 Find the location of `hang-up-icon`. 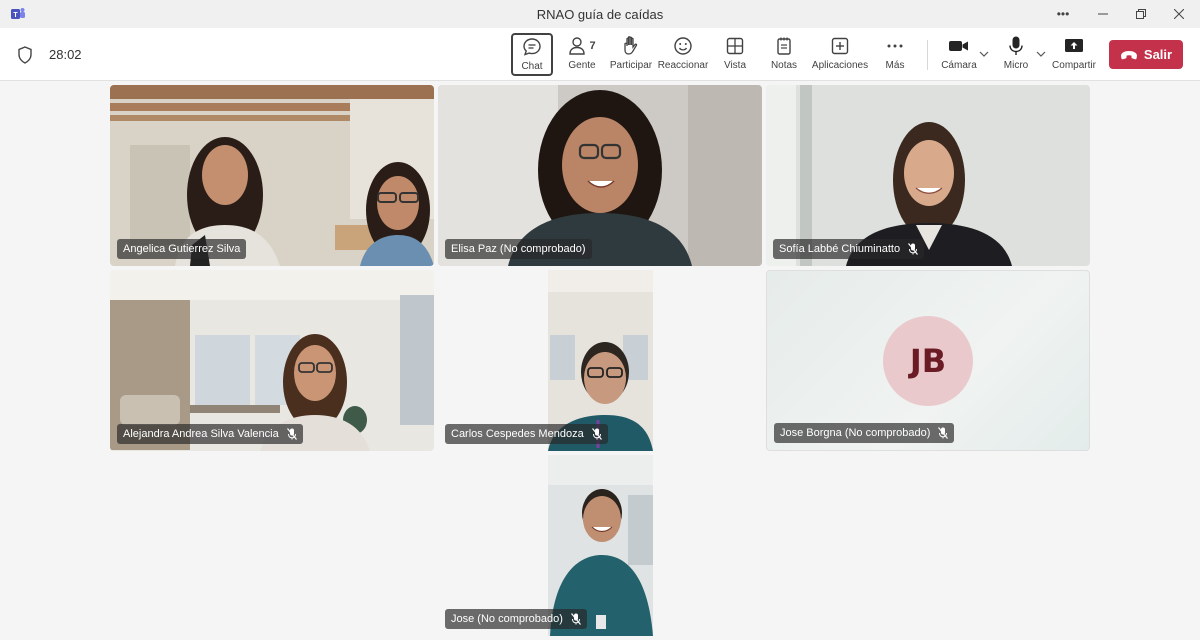

hang-up-icon is located at coordinates (1128, 54).